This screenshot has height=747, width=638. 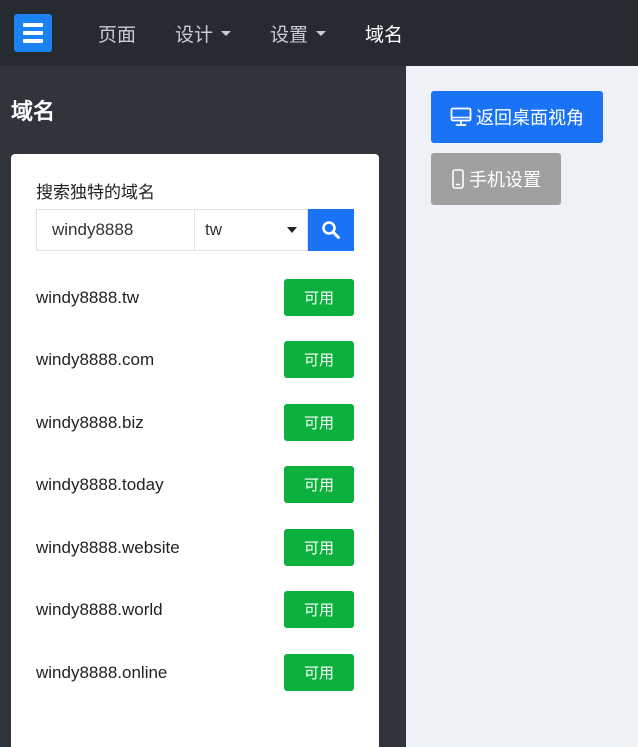 I want to click on nav-item-label: 域名, so click(x=384, y=35).